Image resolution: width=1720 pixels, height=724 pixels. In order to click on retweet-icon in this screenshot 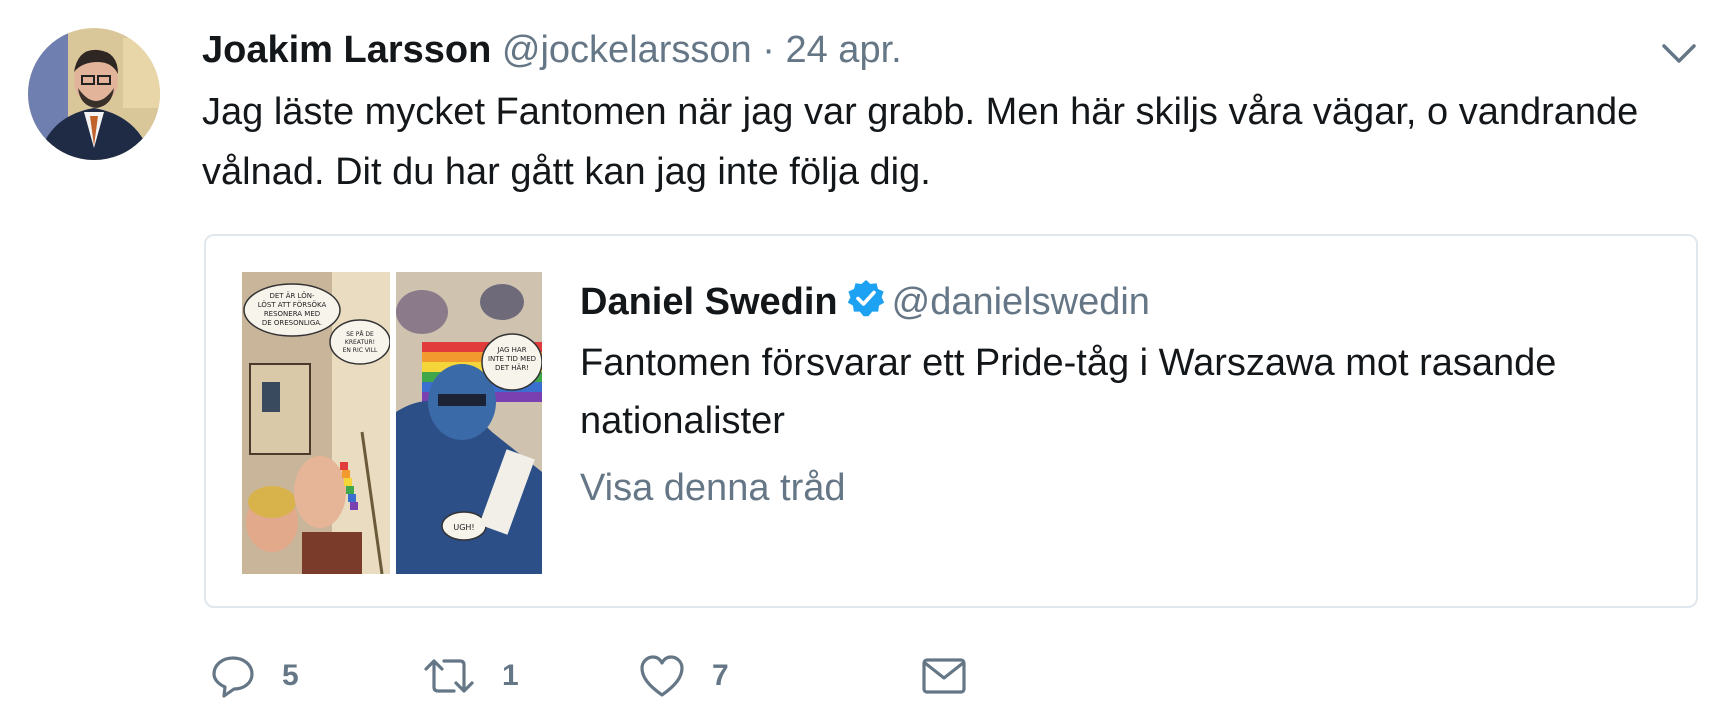, I will do `click(449, 676)`.